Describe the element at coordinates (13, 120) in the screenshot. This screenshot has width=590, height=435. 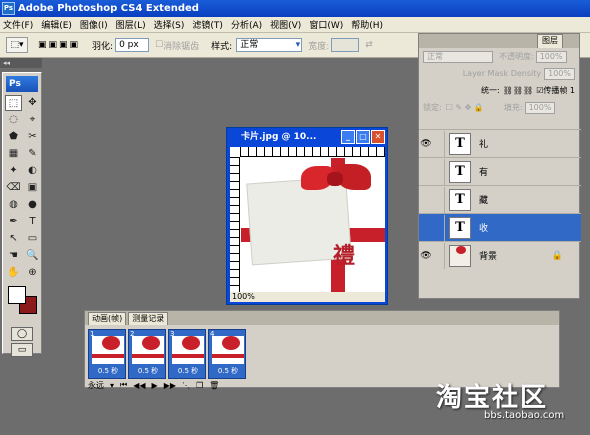
I see `lasso-tool-icon: ◌` at that location.